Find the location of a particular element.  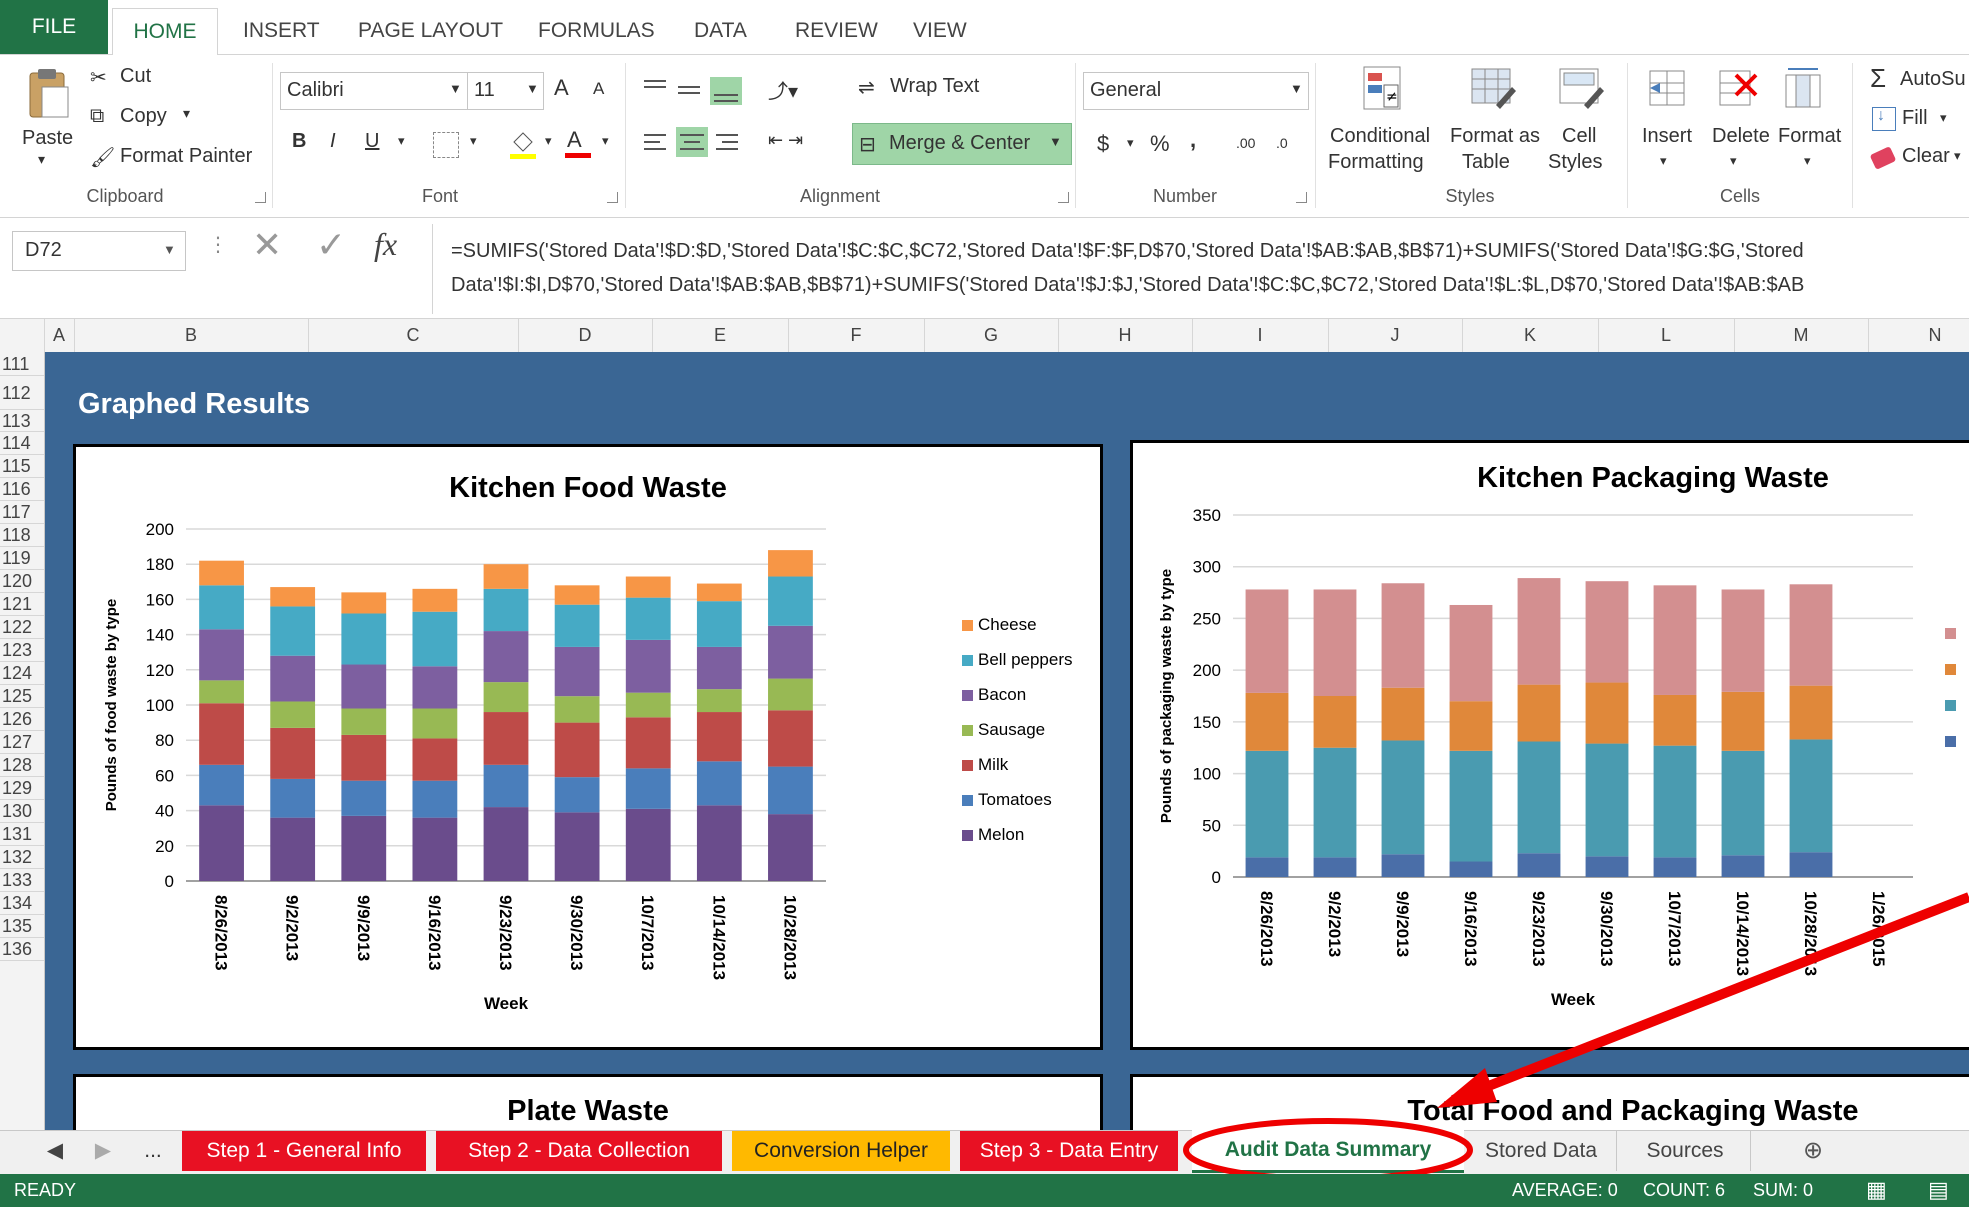

insert-cells-button: Insert is located at coordinates (1667, 136).